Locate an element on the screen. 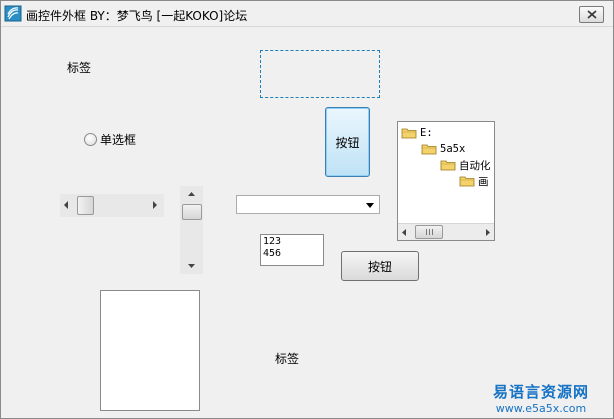 The height and width of the screenshot is (419, 614). app-icon is located at coordinates (13, 13).